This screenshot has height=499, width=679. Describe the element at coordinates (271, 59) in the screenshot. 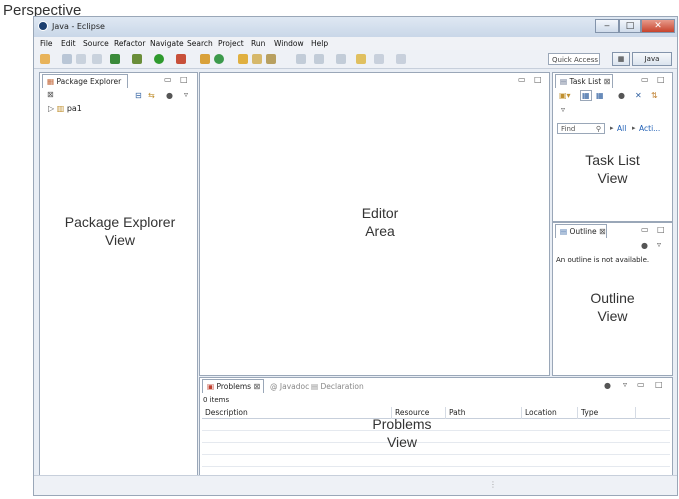

I see `search-tool-icon` at that location.